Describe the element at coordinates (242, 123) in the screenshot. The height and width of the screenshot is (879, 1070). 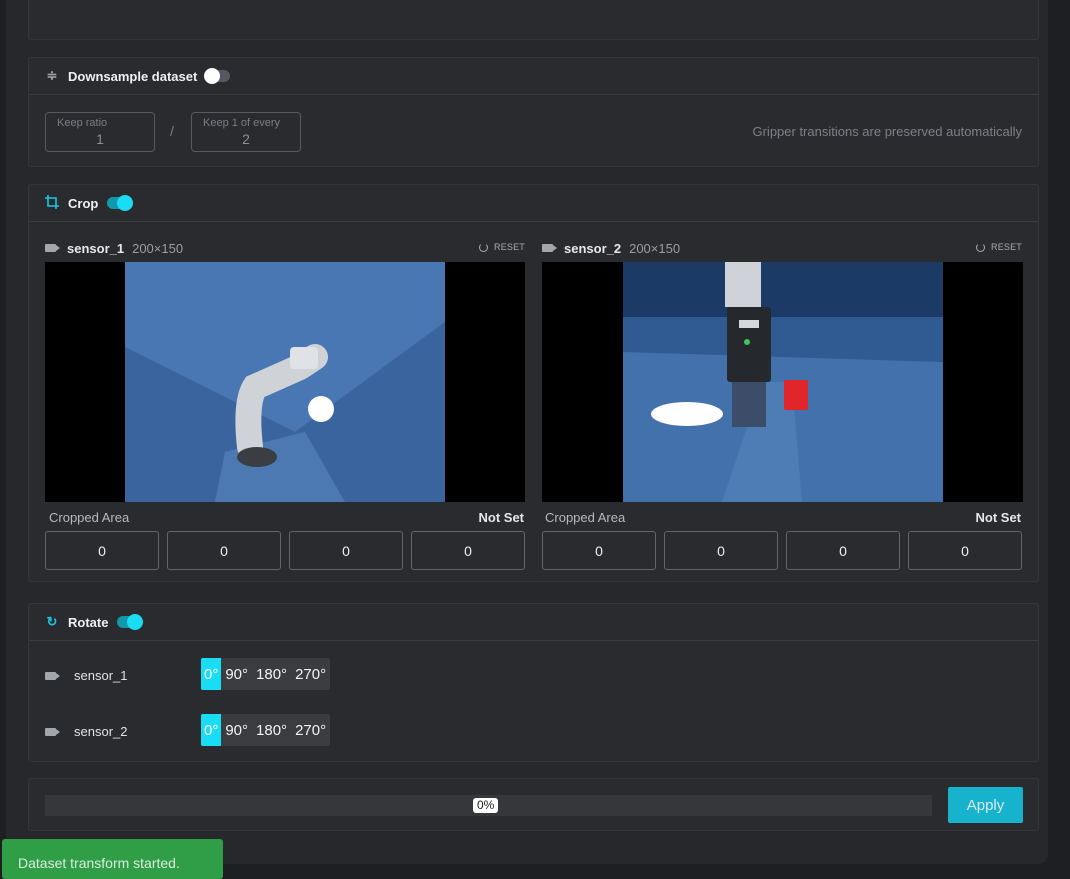
I see `keep-every-label: Keep 1 of every` at that location.